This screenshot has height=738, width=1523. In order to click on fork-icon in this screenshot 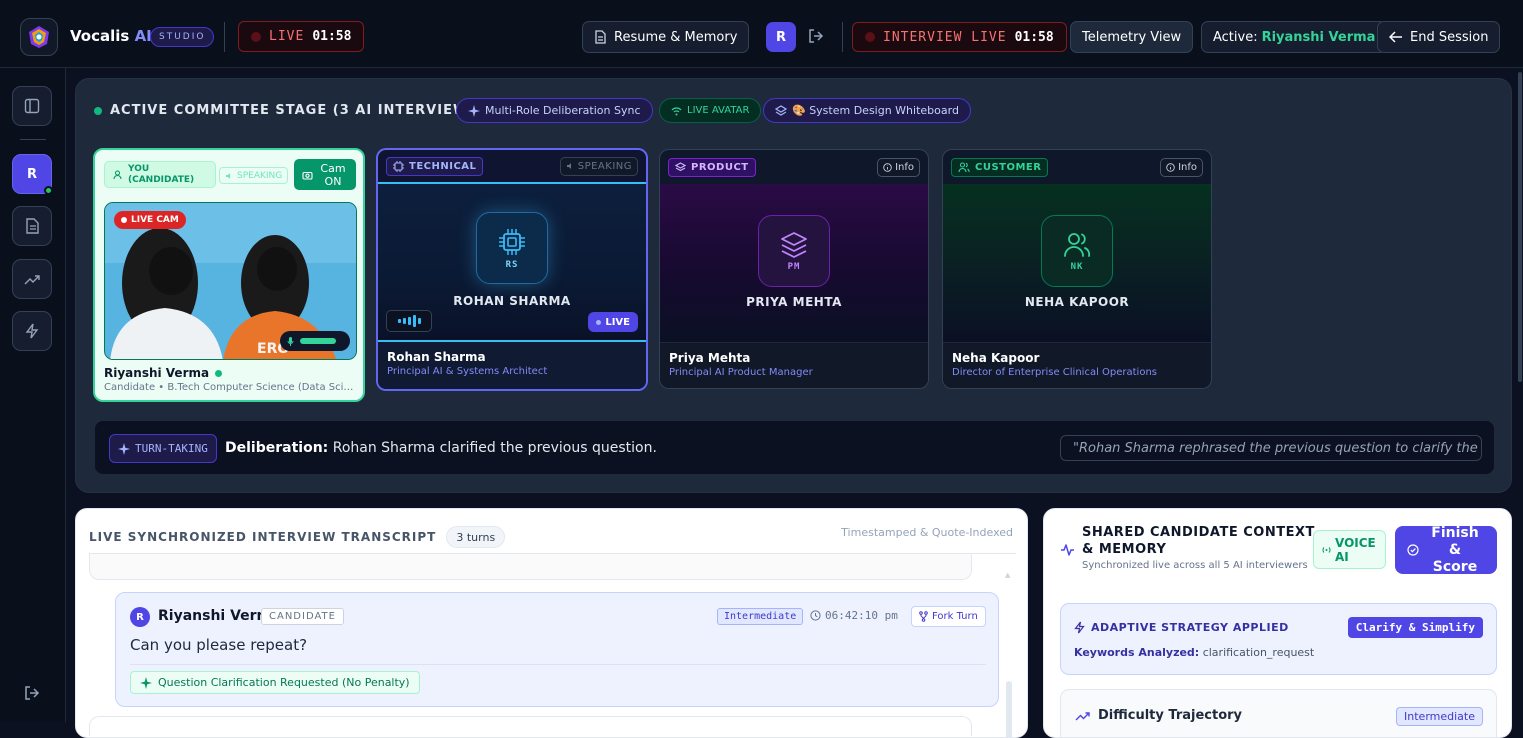, I will do `click(923, 616)`.